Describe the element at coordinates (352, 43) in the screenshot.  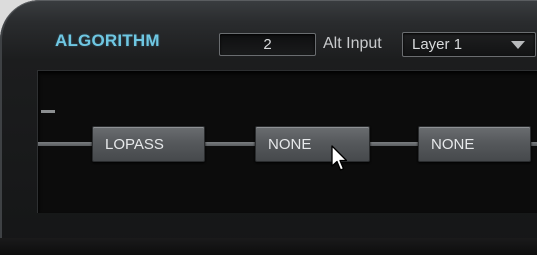
I see `alt-input-label: Alt Input` at that location.